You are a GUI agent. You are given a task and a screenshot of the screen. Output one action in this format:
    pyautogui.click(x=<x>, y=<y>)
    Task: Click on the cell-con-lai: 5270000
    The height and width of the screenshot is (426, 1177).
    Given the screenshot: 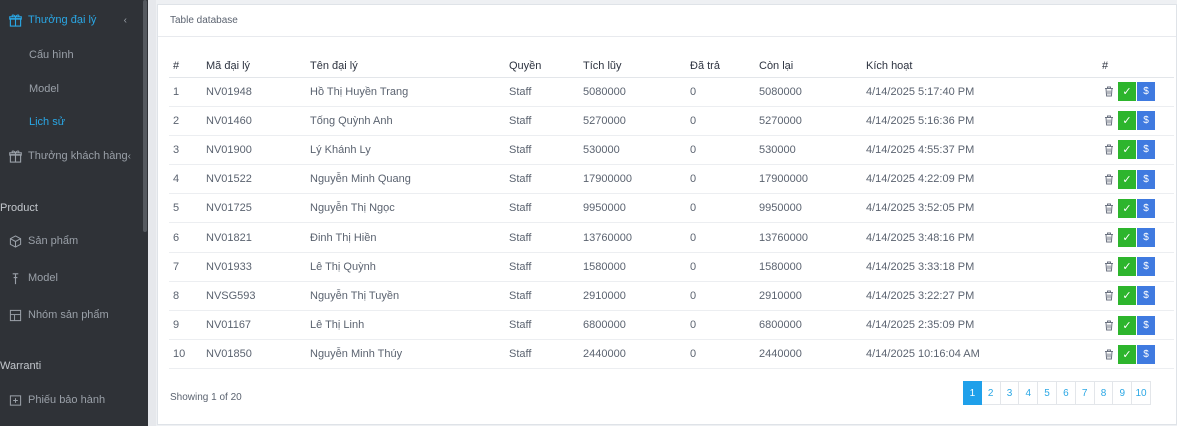 What is the action you would take?
    pyautogui.click(x=812, y=121)
    